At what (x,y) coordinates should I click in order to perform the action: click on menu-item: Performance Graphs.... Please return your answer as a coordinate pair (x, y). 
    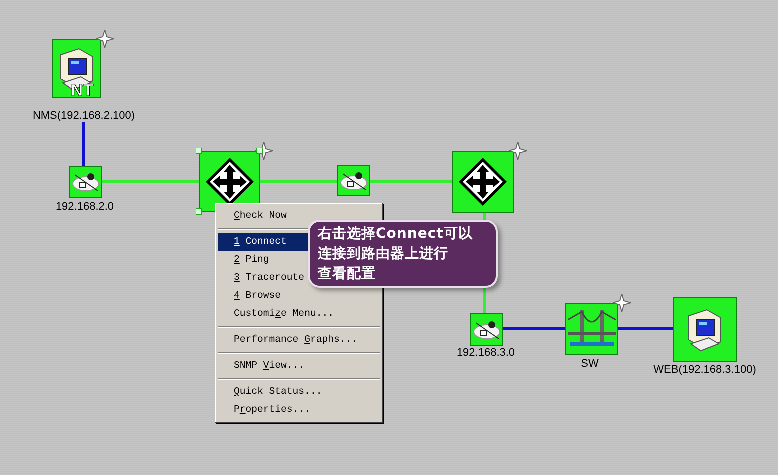
    Looking at the image, I should click on (299, 340).